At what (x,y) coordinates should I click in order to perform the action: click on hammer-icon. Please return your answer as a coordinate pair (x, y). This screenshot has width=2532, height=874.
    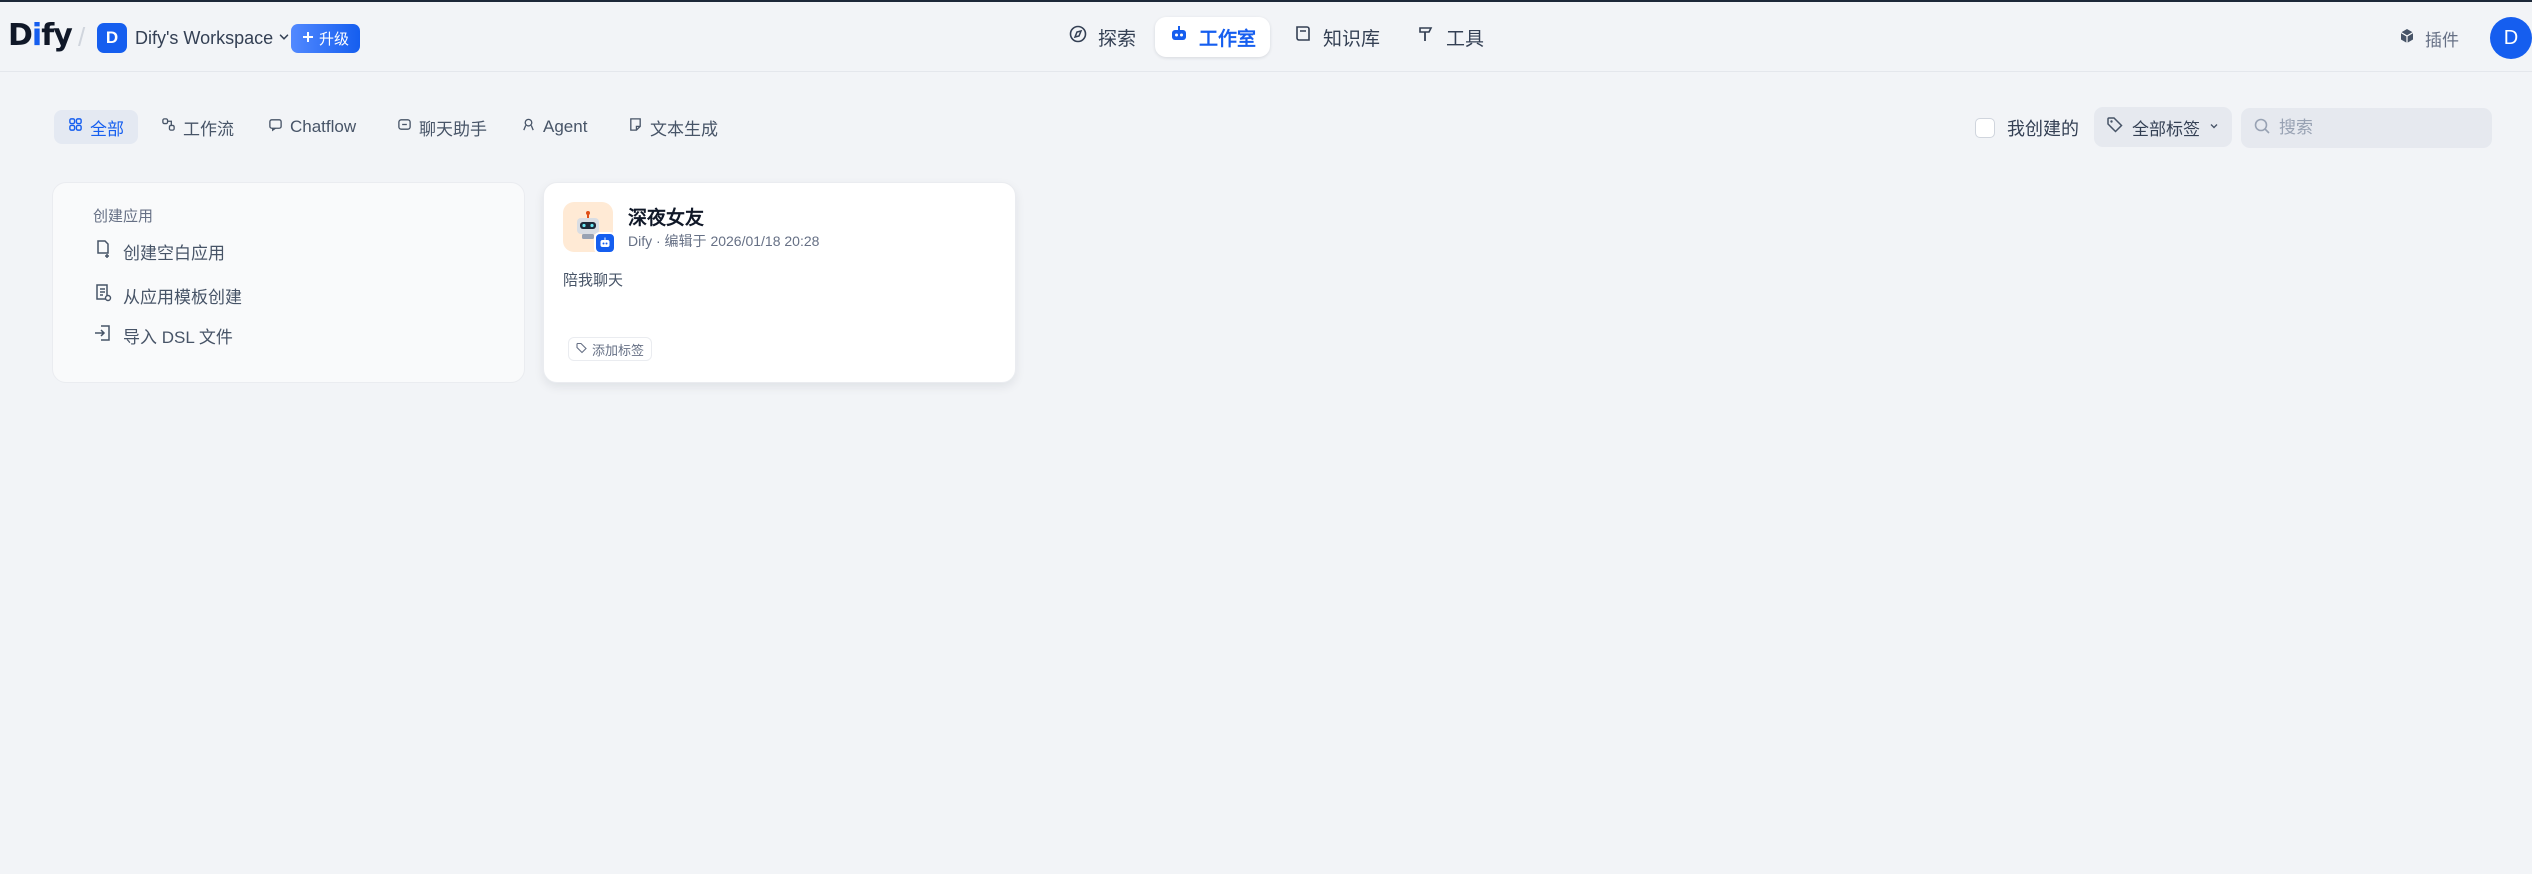
    Looking at the image, I should click on (1426, 37).